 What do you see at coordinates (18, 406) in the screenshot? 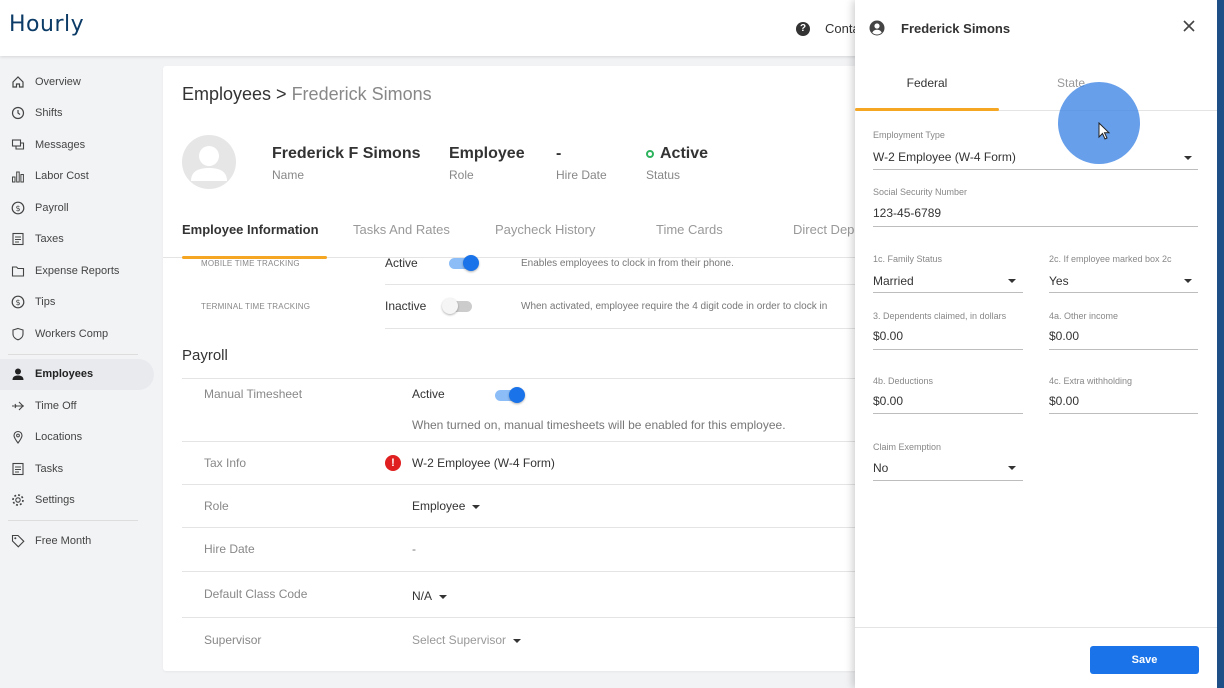
I see `plane-icon` at bounding box center [18, 406].